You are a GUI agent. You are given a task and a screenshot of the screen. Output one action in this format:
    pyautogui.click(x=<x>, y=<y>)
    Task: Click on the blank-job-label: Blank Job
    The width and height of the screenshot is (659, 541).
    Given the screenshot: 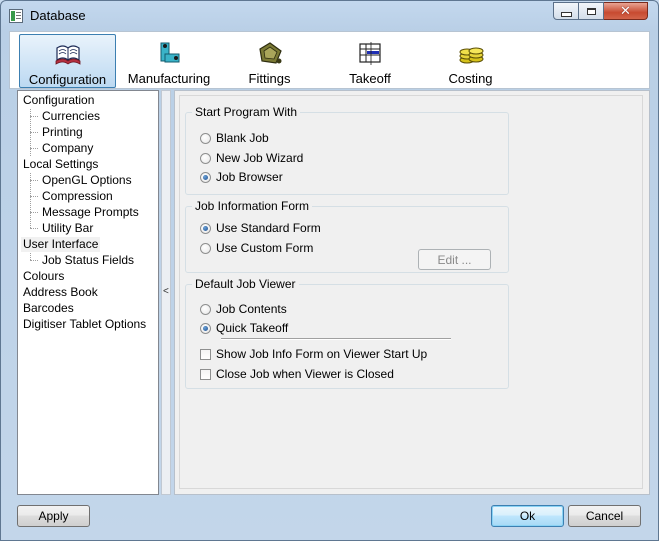 What is the action you would take?
    pyautogui.click(x=242, y=138)
    